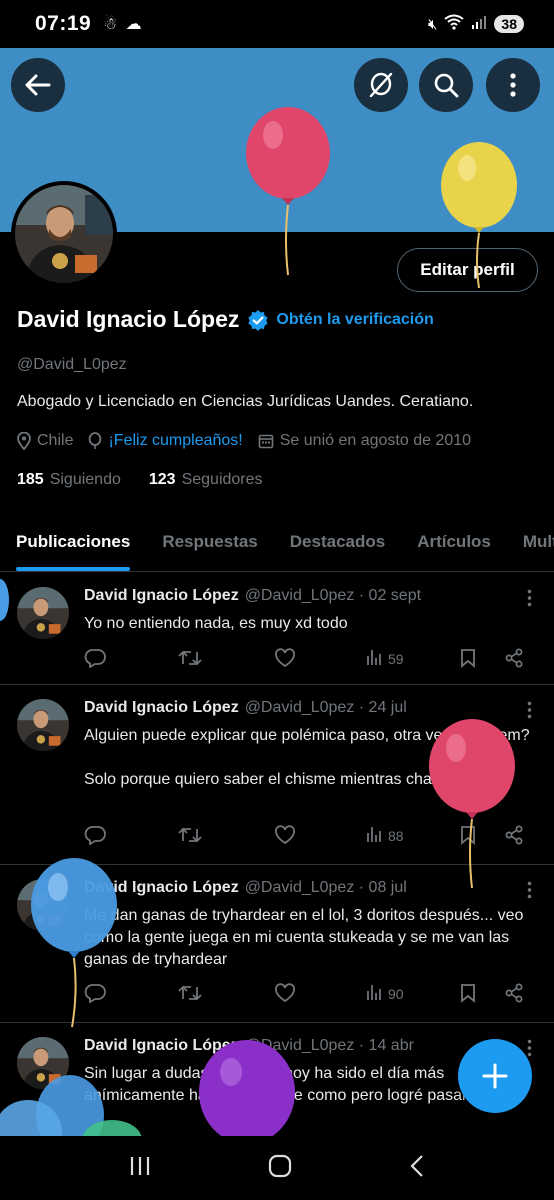 This screenshot has width=554, height=1200. Describe the element at coordinates (30, 479) in the screenshot. I see `following-count: 185` at that location.